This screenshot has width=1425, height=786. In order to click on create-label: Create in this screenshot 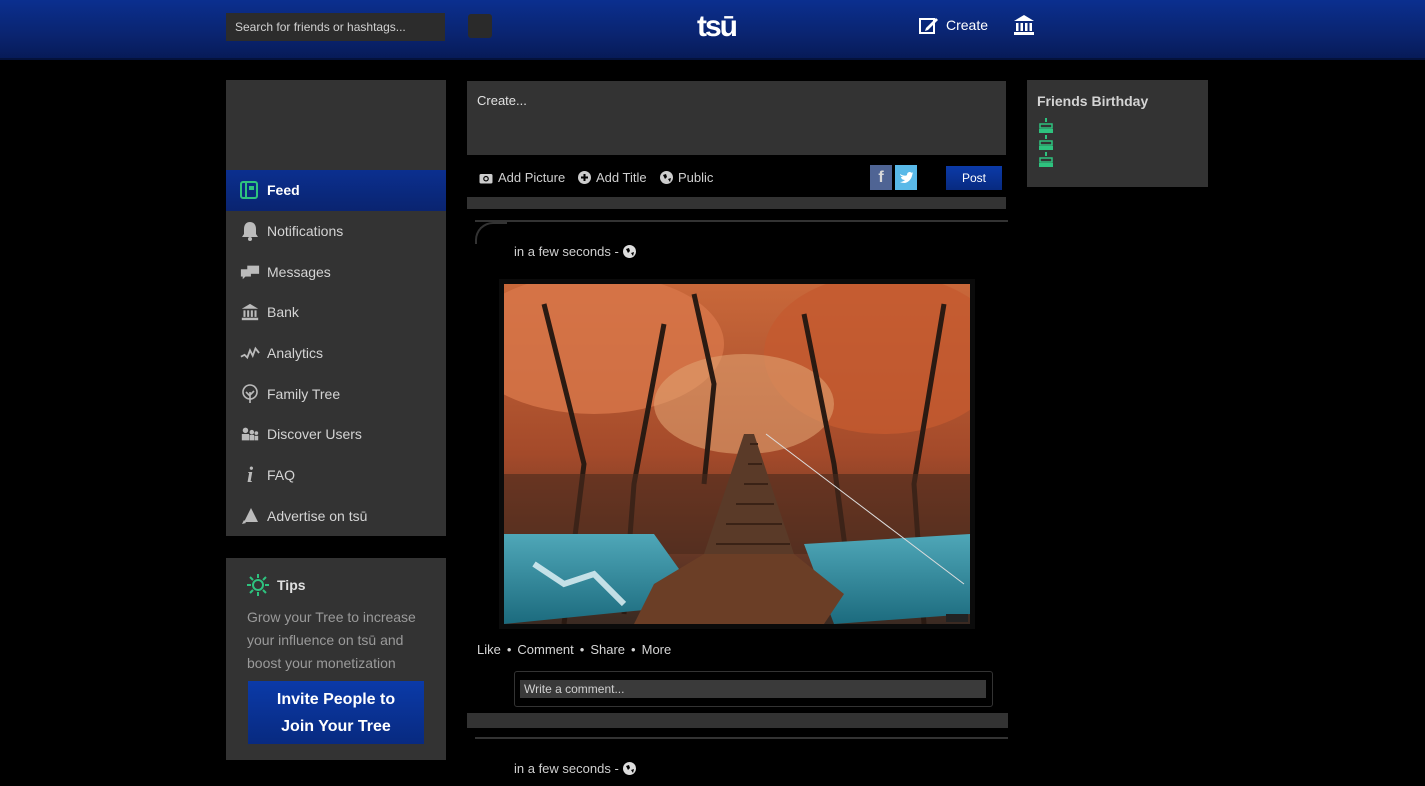, I will do `click(967, 25)`.